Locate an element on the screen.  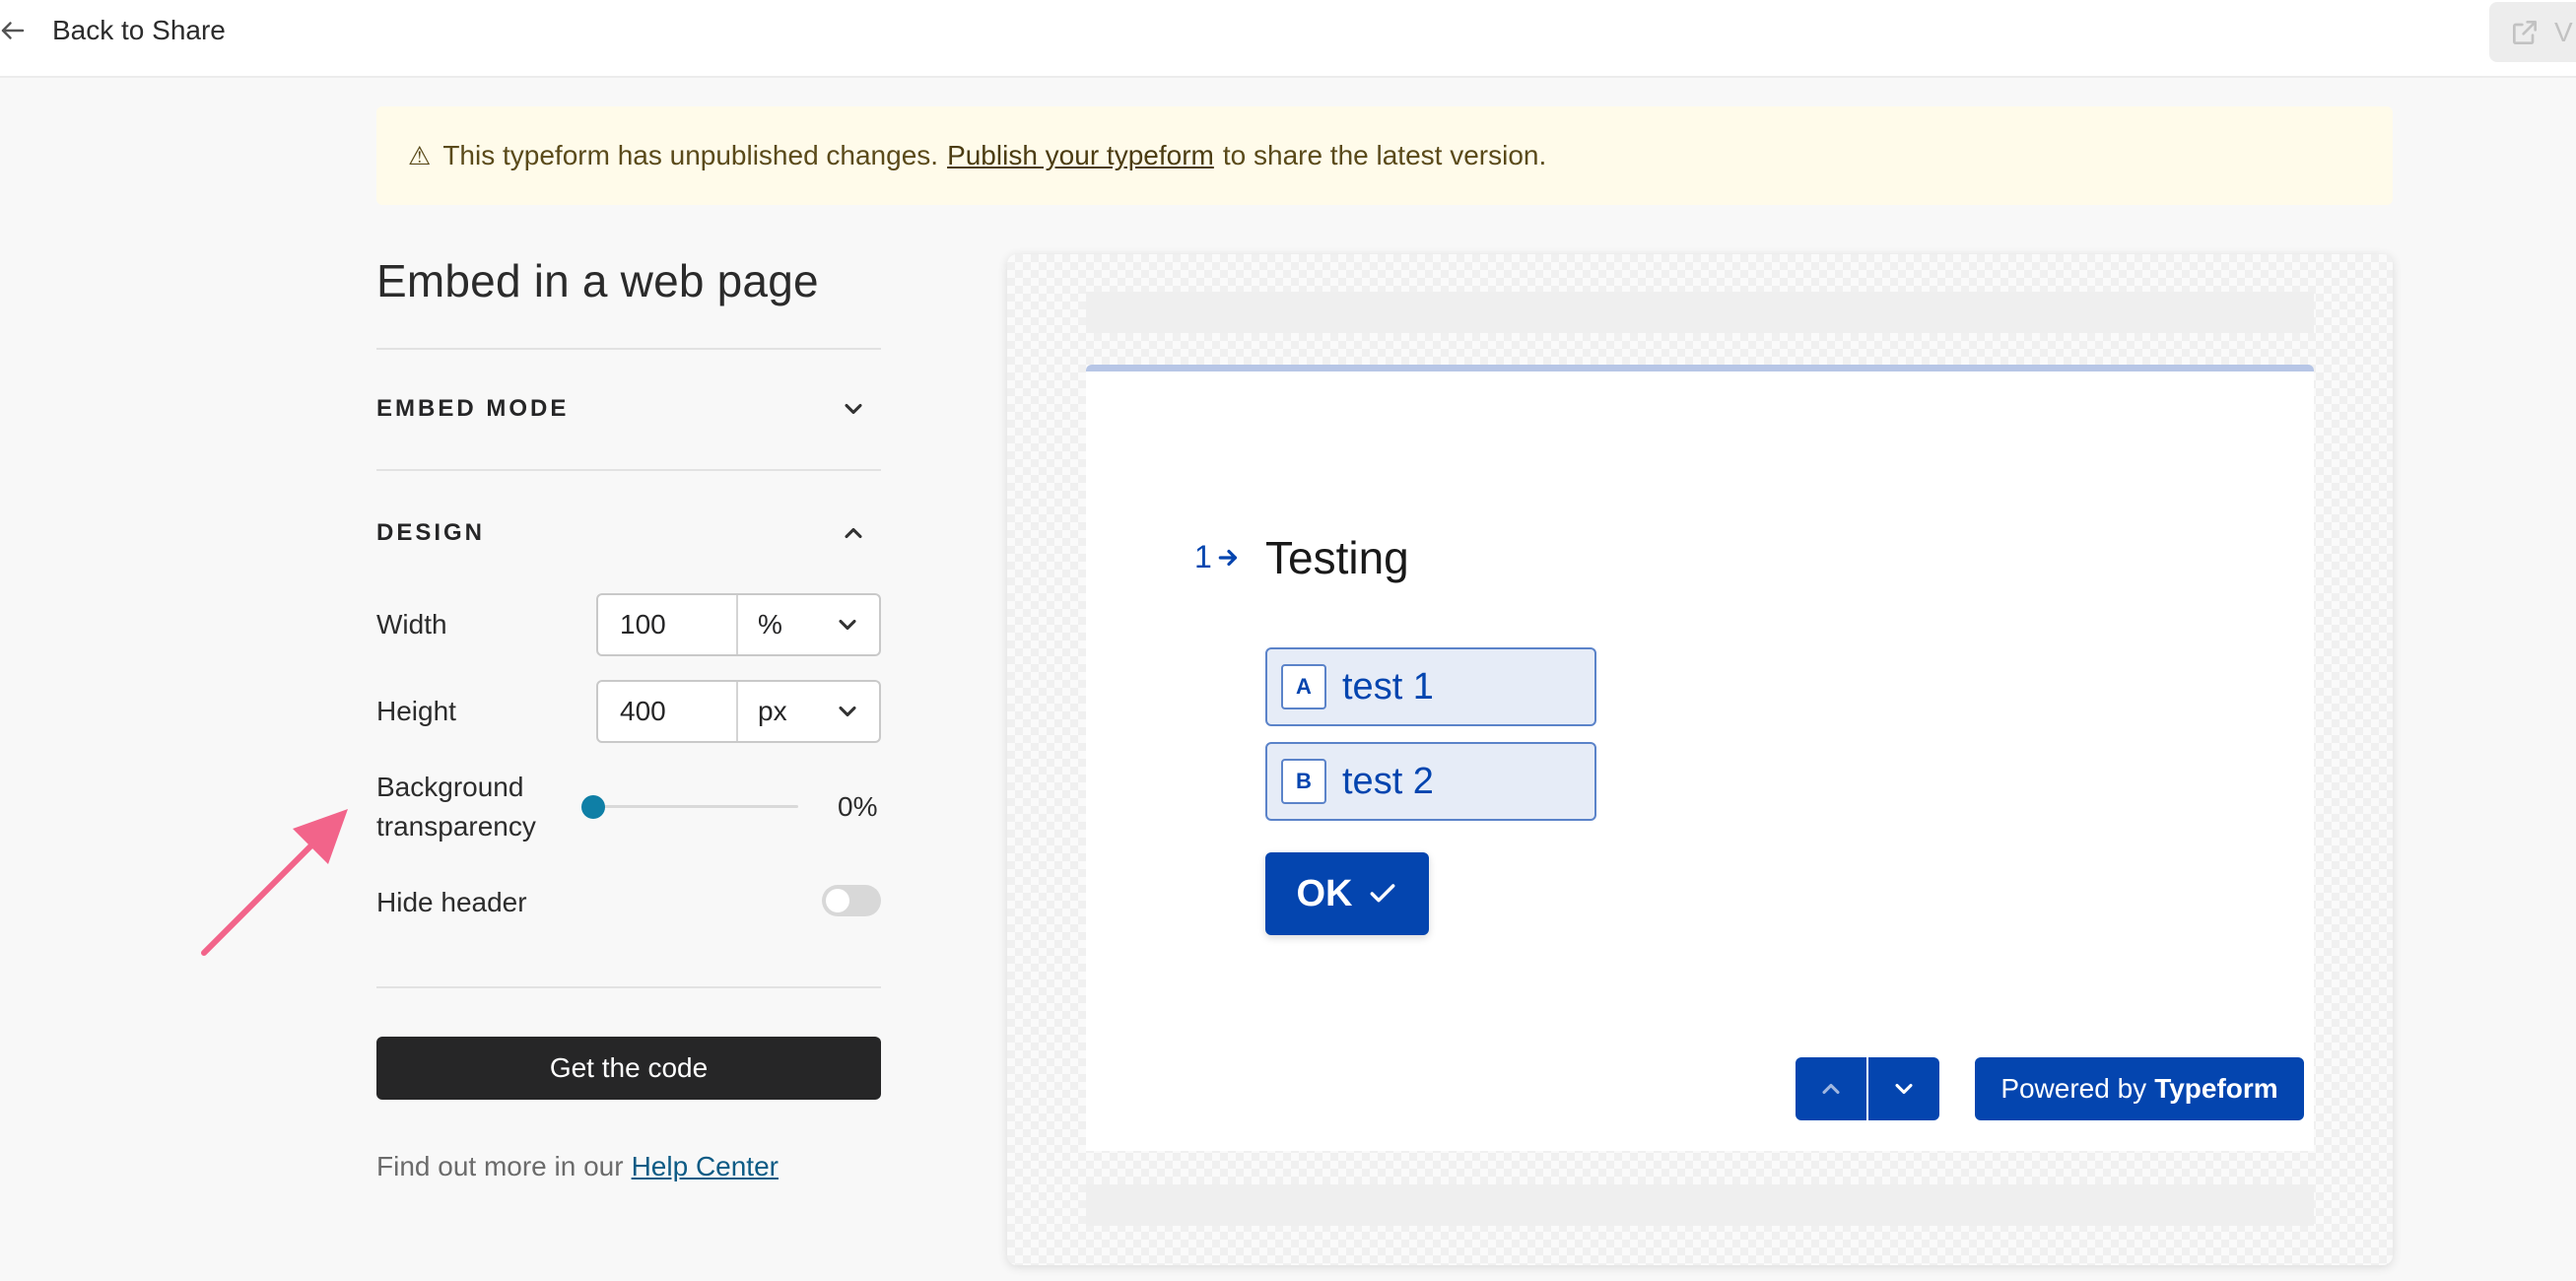
ok-button: OK is located at coordinates (1347, 894).